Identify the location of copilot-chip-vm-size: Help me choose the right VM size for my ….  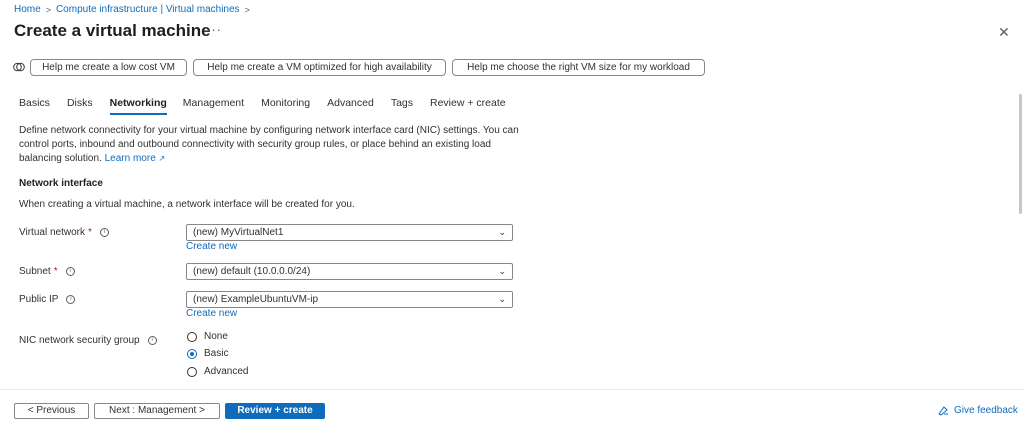
(578, 67).